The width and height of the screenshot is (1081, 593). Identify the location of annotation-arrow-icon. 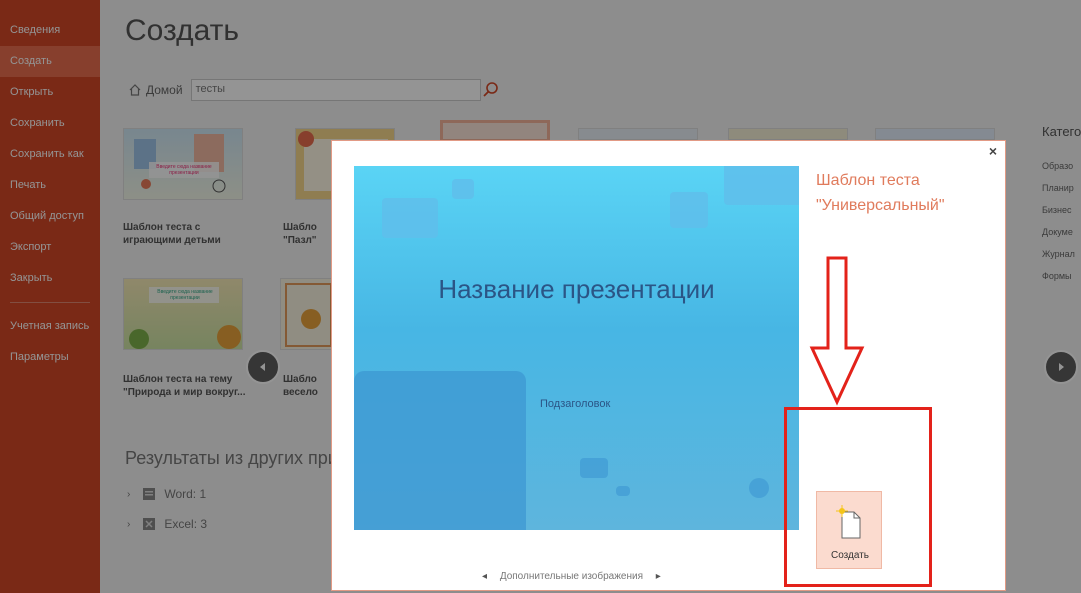
(837, 331).